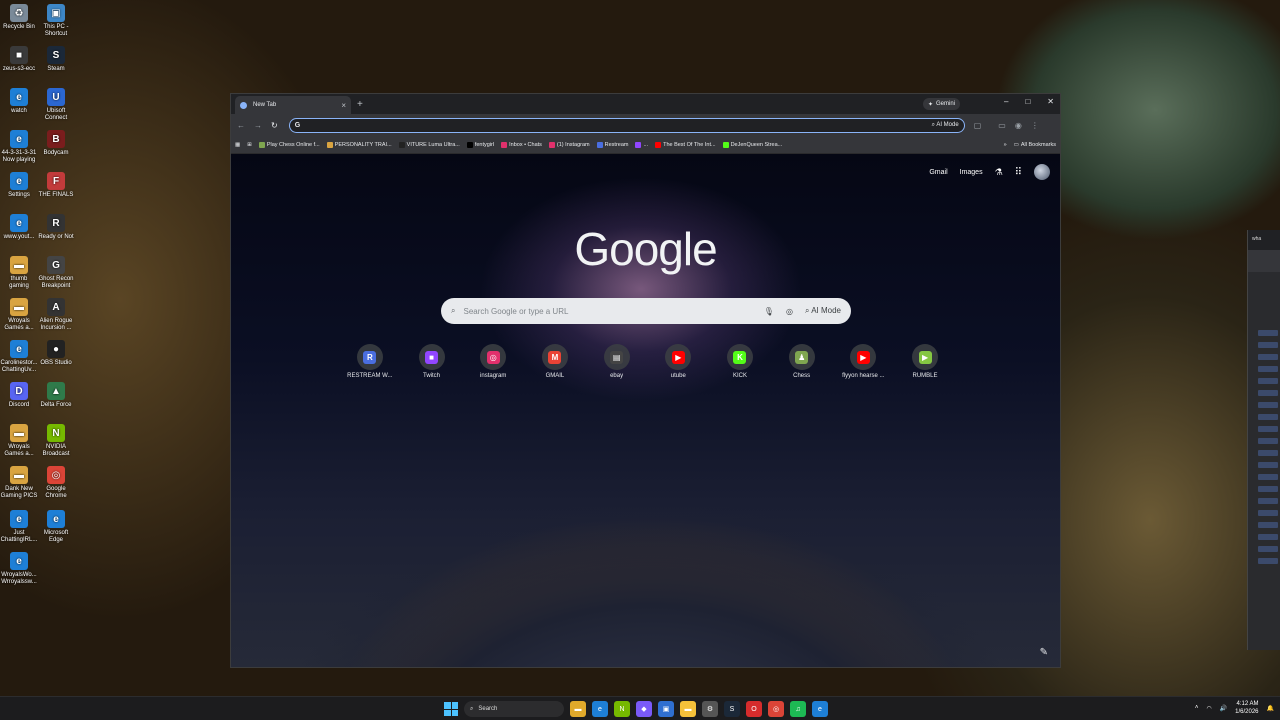 This screenshot has width=1280, height=720. I want to click on taskbar-app-explorer-icon: ▬, so click(688, 709).